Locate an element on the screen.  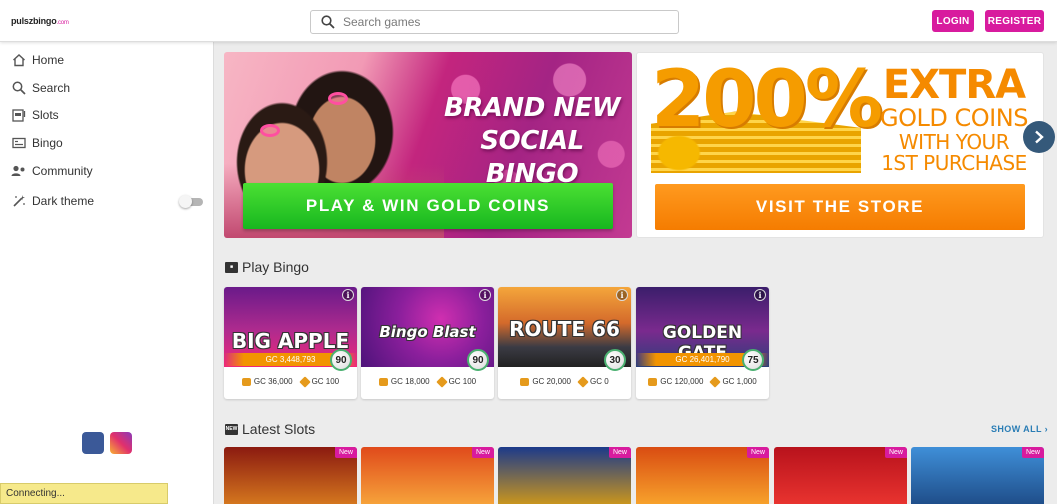
room-meta: GC 120,000 GC 1,000 is located at coordinates (702, 381).